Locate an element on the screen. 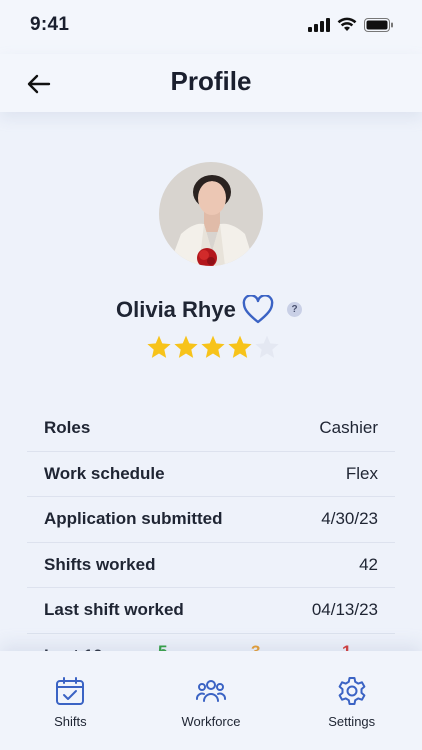  detail-value: Flex is located at coordinates (361, 473).